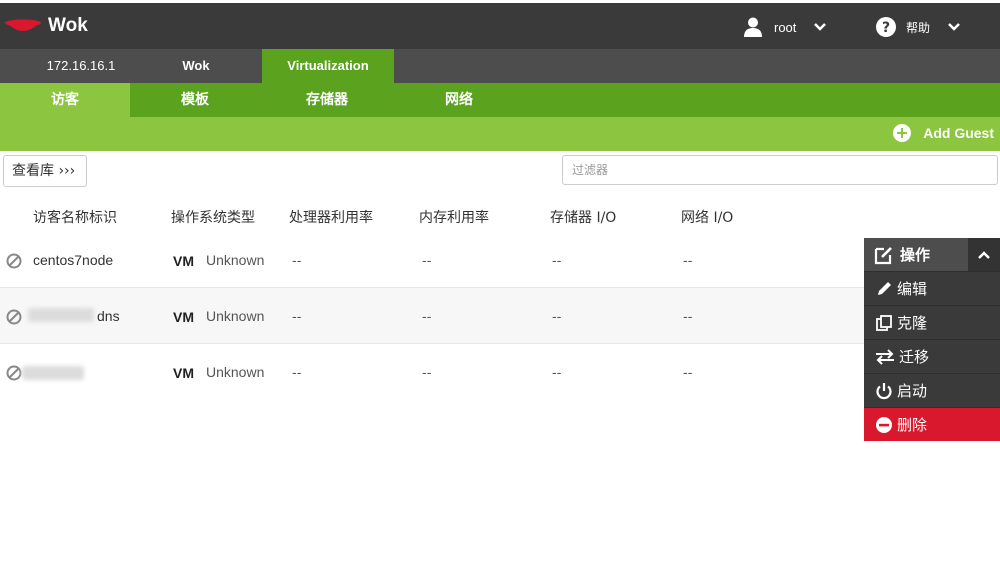 Image resolution: width=1000 pixels, height=566 pixels. Describe the element at coordinates (932, 424) in the screenshot. I see `action-delete: 删除` at that location.